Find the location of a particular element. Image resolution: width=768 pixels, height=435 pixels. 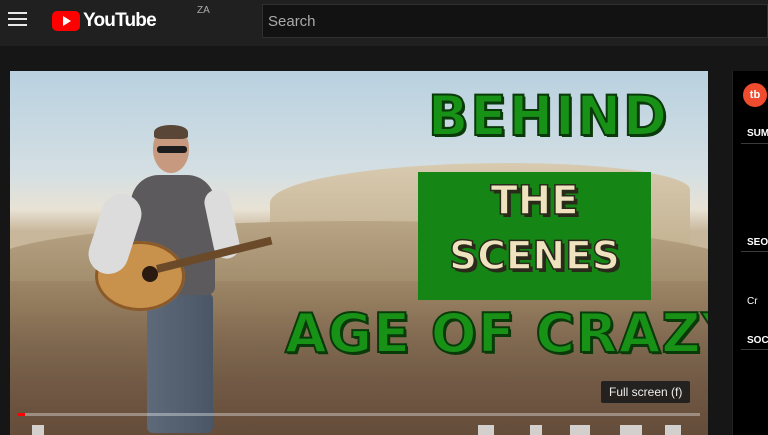

hamburger-menu-icon is located at coordinates (18, 20).